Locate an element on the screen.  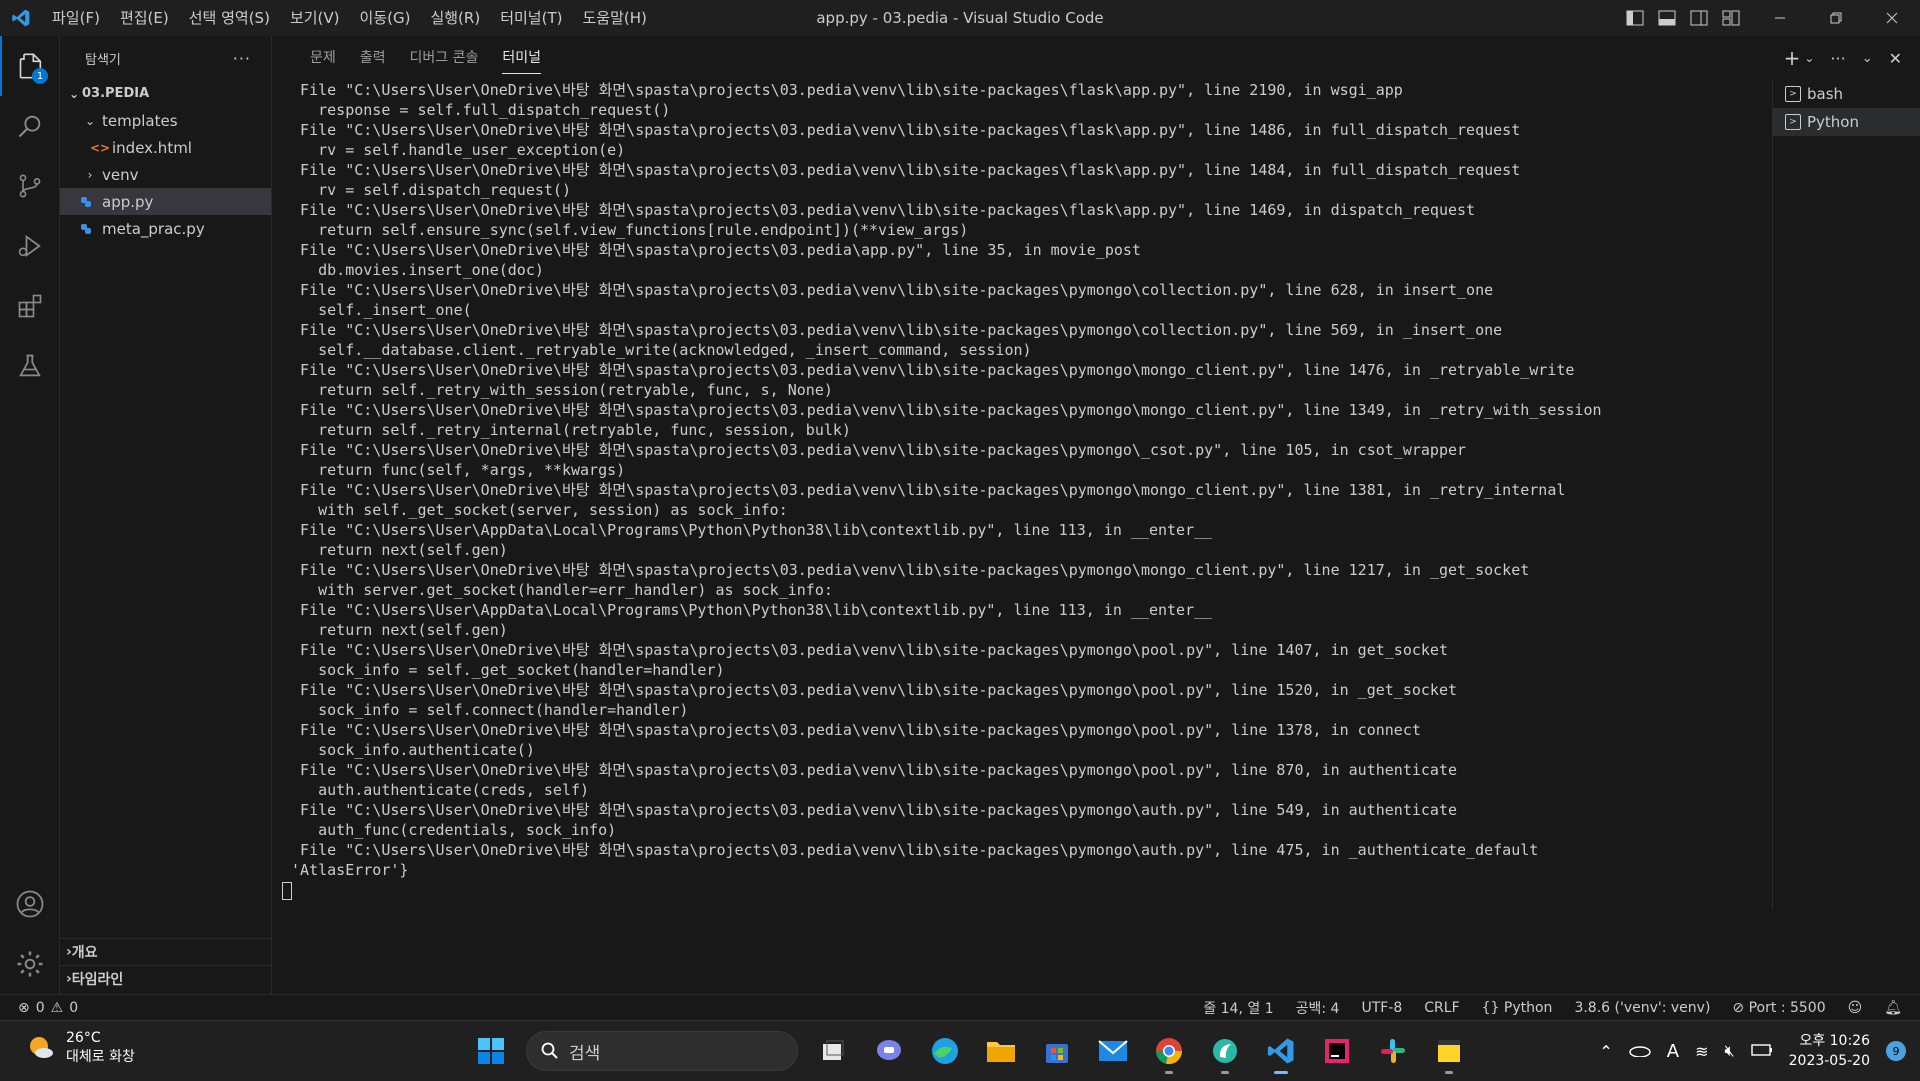
menu-file: 파일(F) is located at coordinates (76, 18).